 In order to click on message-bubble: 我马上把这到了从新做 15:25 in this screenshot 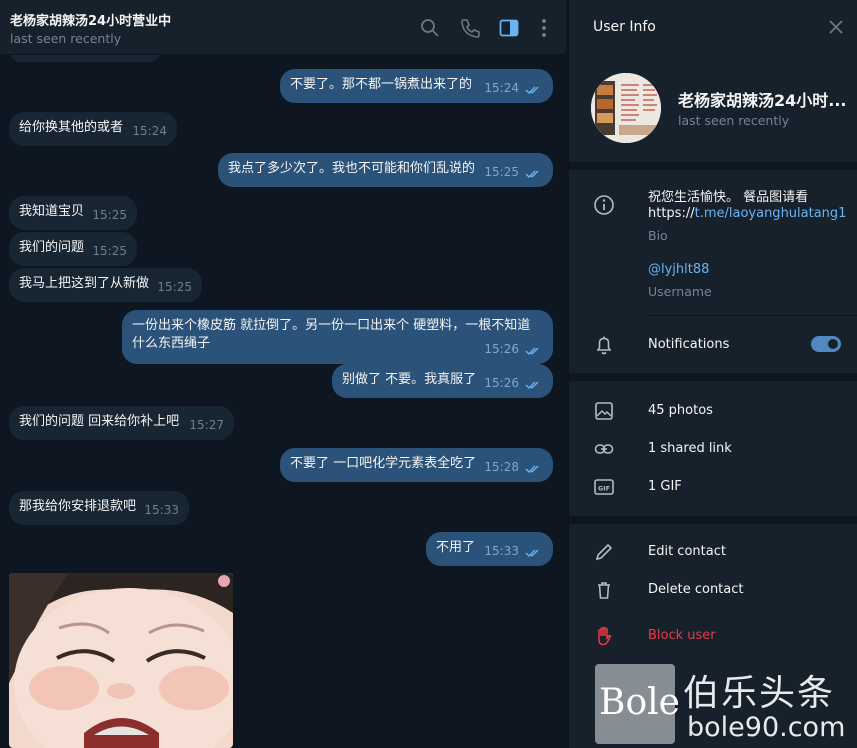, I will do `click(105, 285)`.